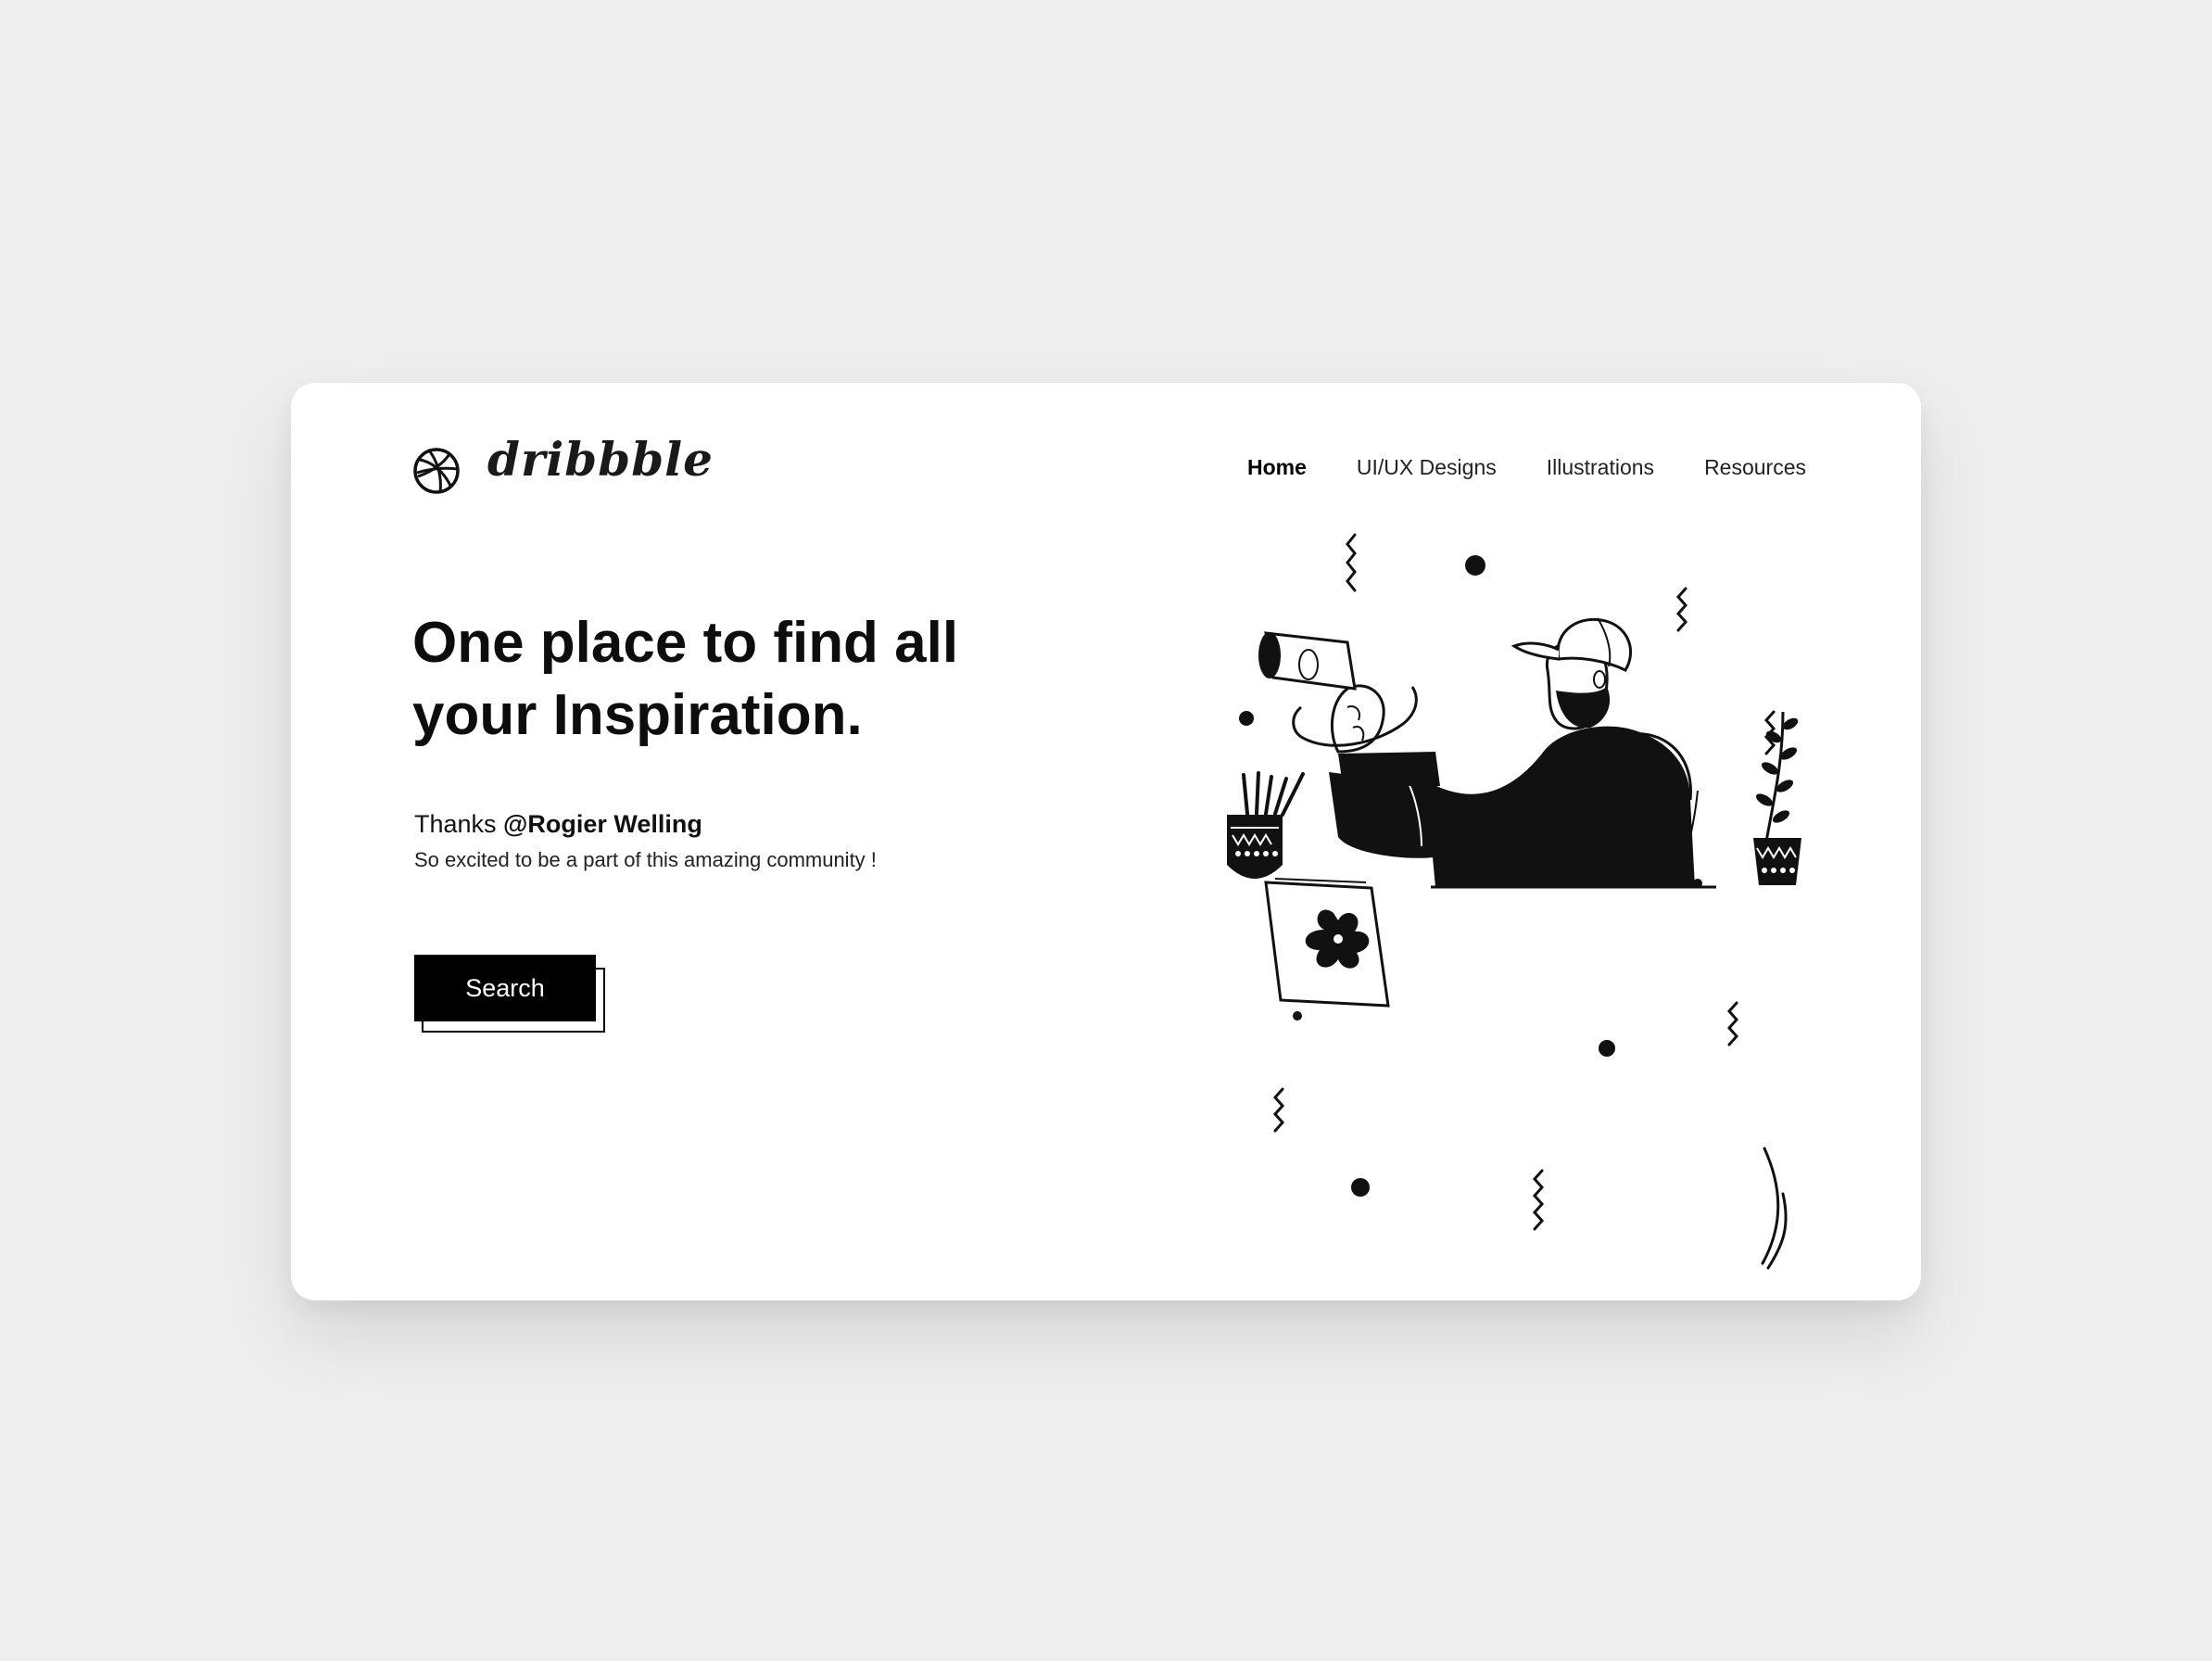  I want to click on headline-line-1: One place to find all, so click(685, 643).